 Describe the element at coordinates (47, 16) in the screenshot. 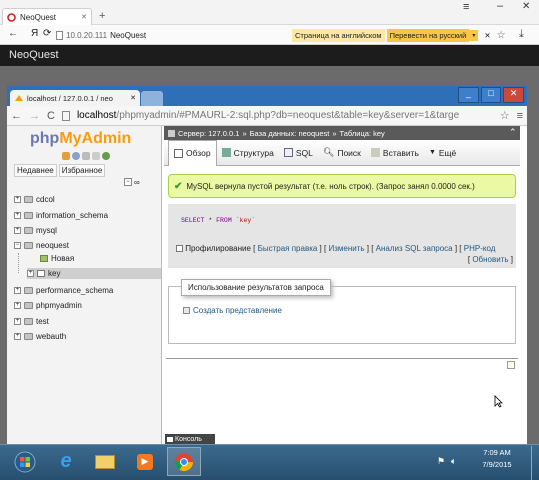

I see `outer-tab-neoquest: NeoQuest ✕` at that location.